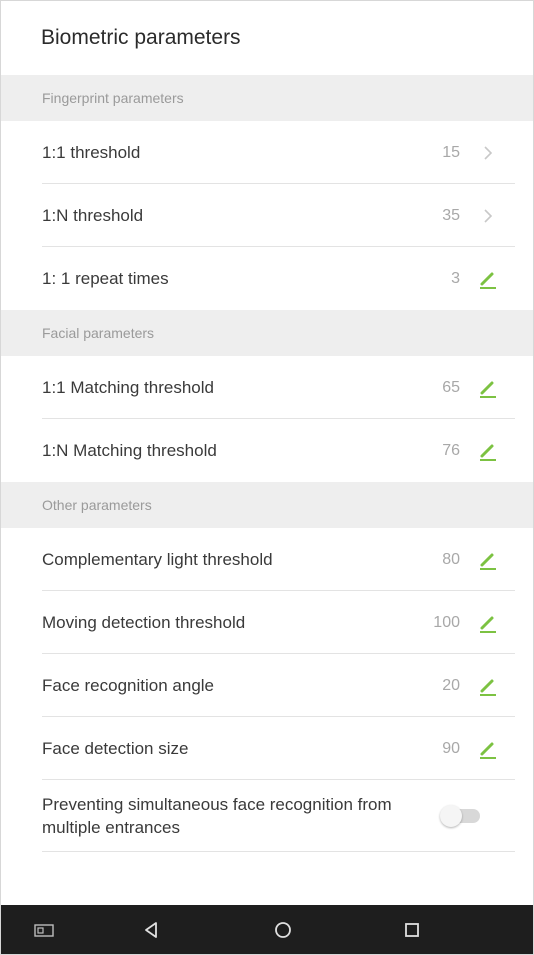 The image size is (534, 955). What do you see at coordinates (283, 929) in the screenshot?
I see `home-icon` at bounding box center [283, 929].